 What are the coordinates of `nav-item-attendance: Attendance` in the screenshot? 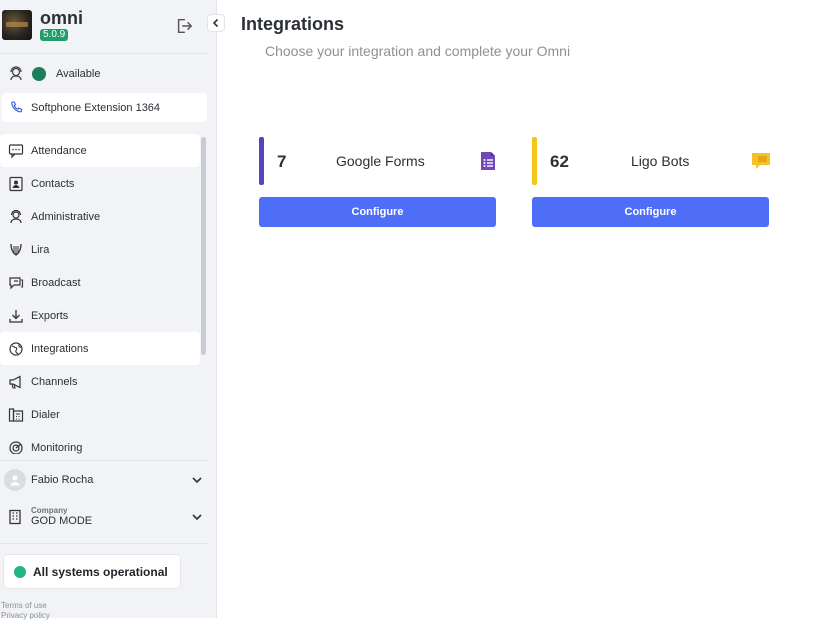 It's located at (100, 150).